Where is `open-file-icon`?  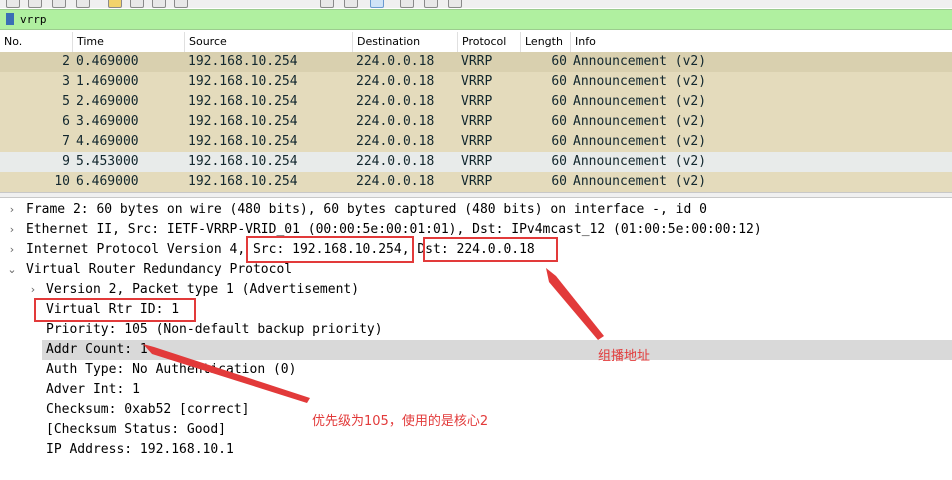 open-file-icon is located at coordinates (115, 4).